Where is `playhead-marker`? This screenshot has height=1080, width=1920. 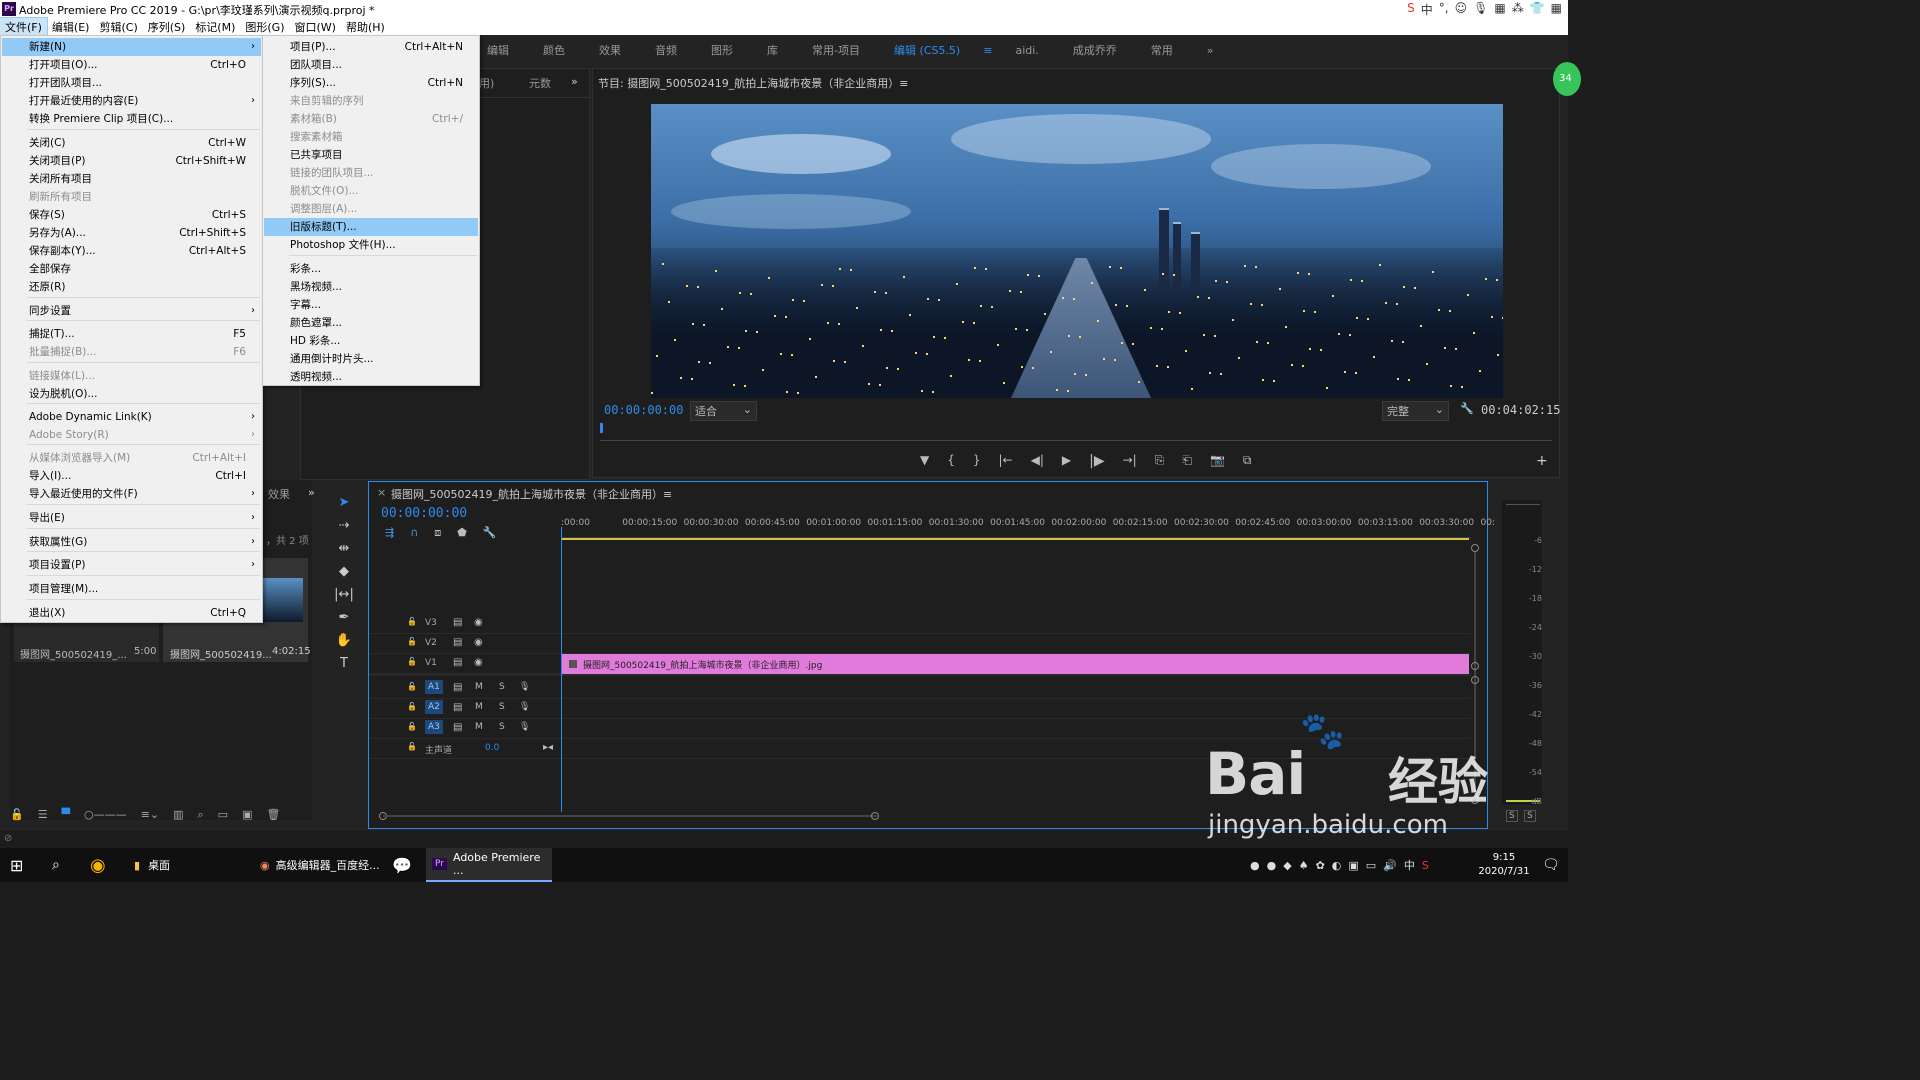
playhead-marker is located at coordinates (601, 428).